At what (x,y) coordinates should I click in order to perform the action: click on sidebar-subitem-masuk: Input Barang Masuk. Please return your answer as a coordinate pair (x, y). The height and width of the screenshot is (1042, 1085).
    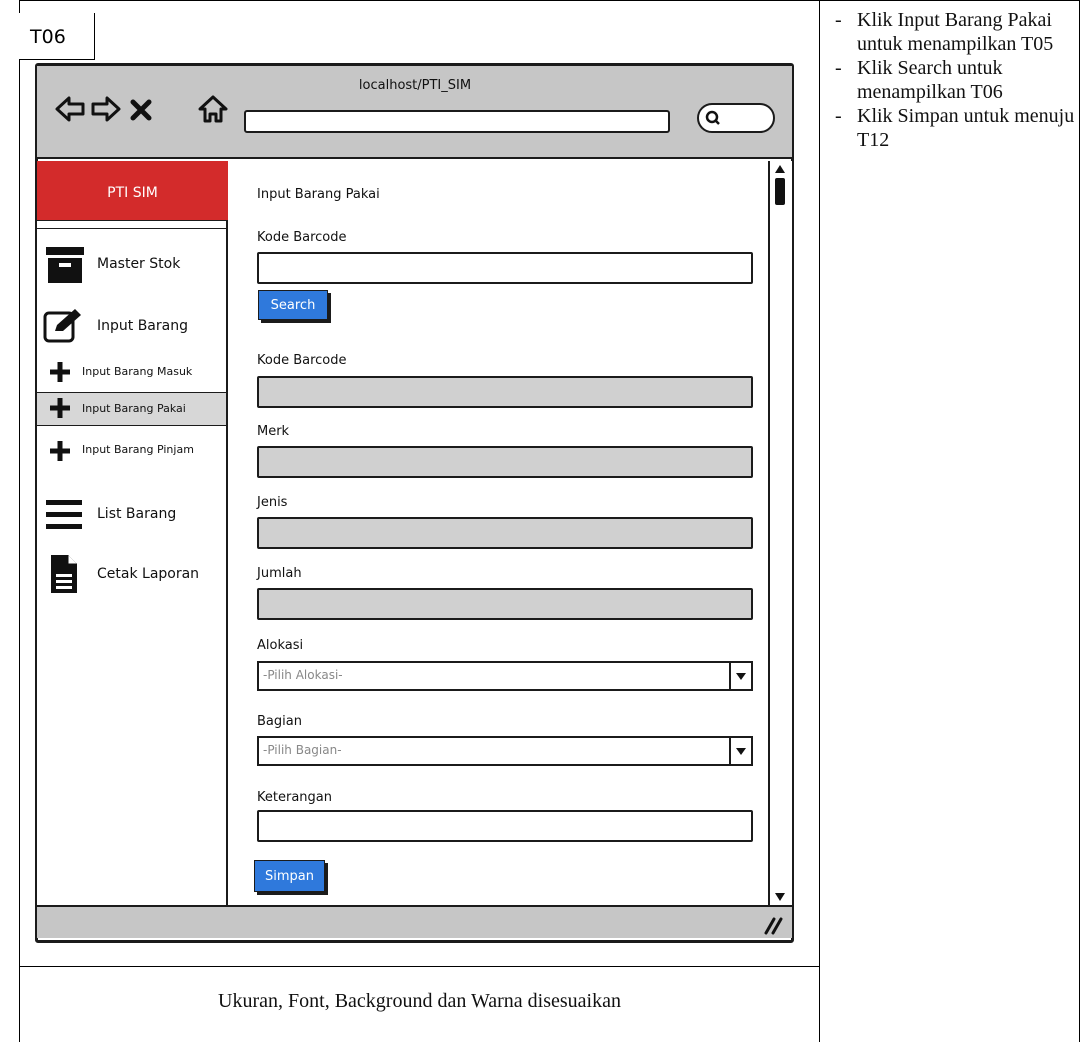
    Looking at the image, I should click on (137, 371).